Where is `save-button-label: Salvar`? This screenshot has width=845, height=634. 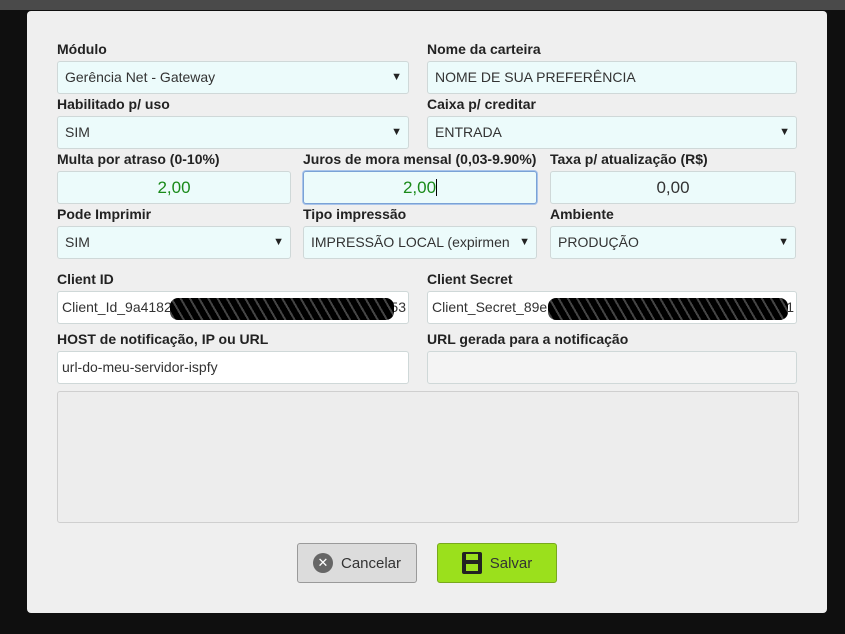
save-button-label: Salvar is located at coordinates (511, 563).